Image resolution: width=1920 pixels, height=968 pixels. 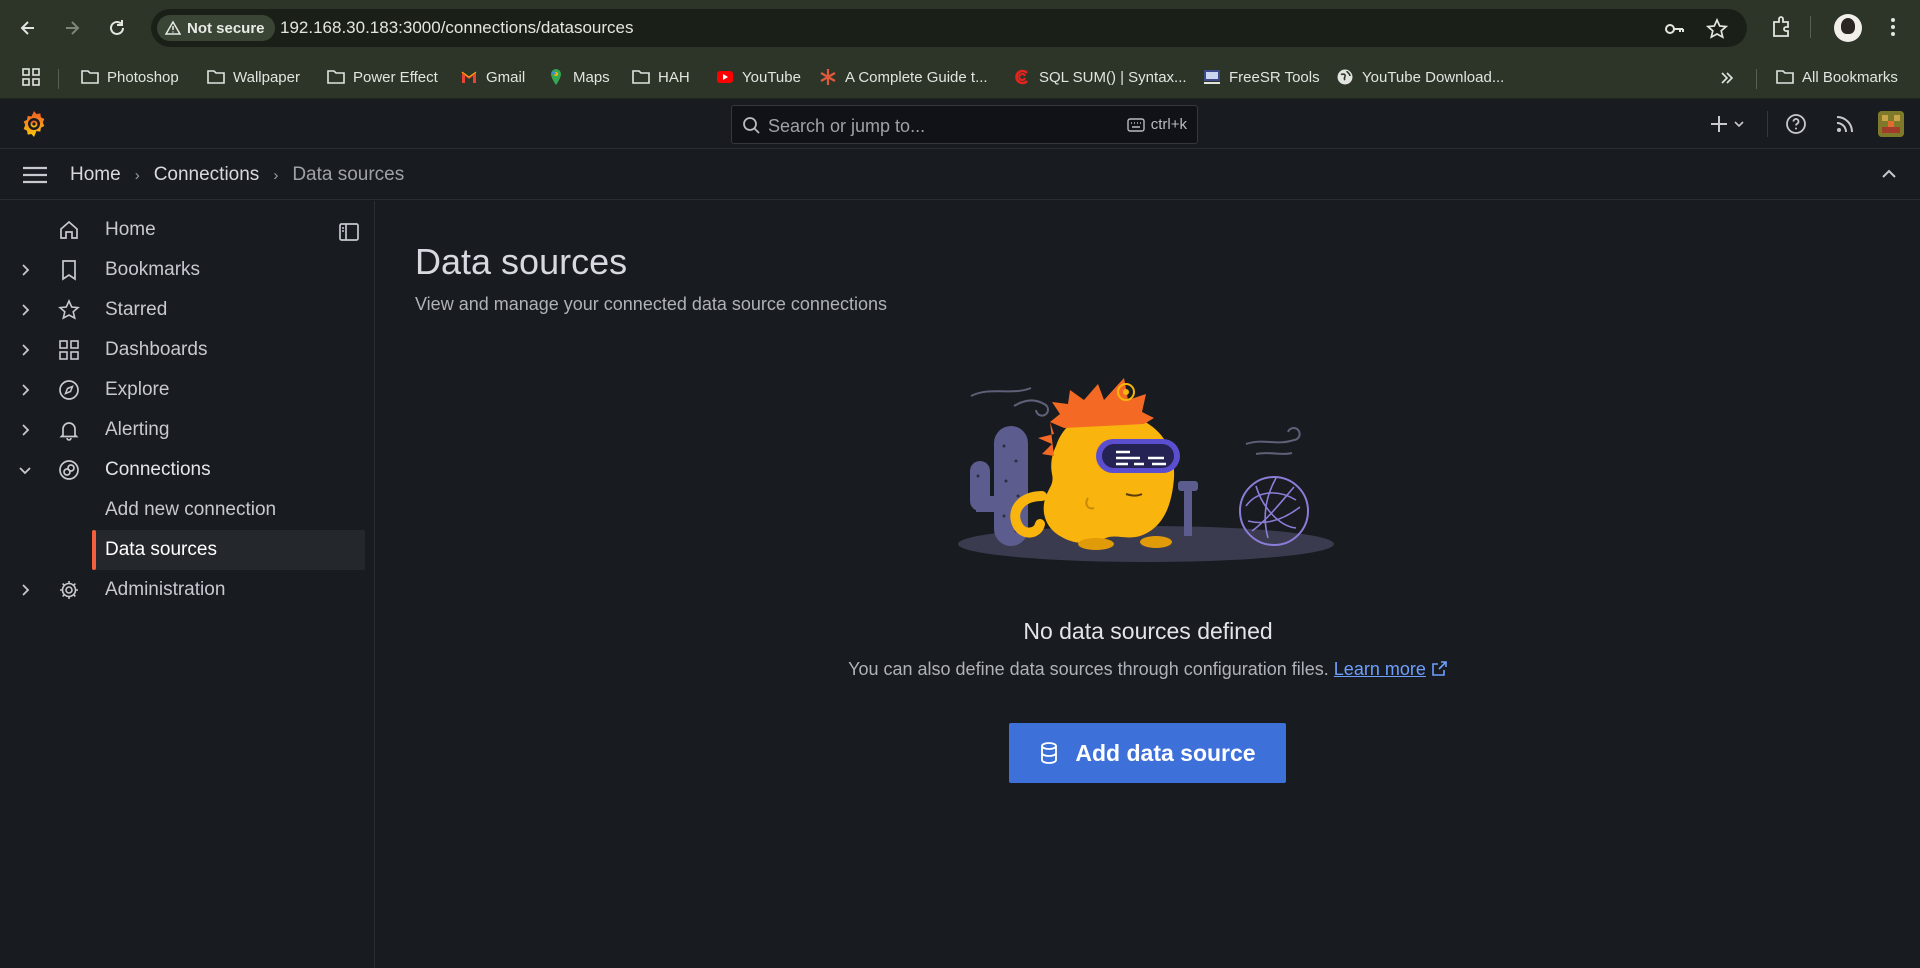 I want to click on sidebar-item-label: Administration, so click(x=165, y=589).